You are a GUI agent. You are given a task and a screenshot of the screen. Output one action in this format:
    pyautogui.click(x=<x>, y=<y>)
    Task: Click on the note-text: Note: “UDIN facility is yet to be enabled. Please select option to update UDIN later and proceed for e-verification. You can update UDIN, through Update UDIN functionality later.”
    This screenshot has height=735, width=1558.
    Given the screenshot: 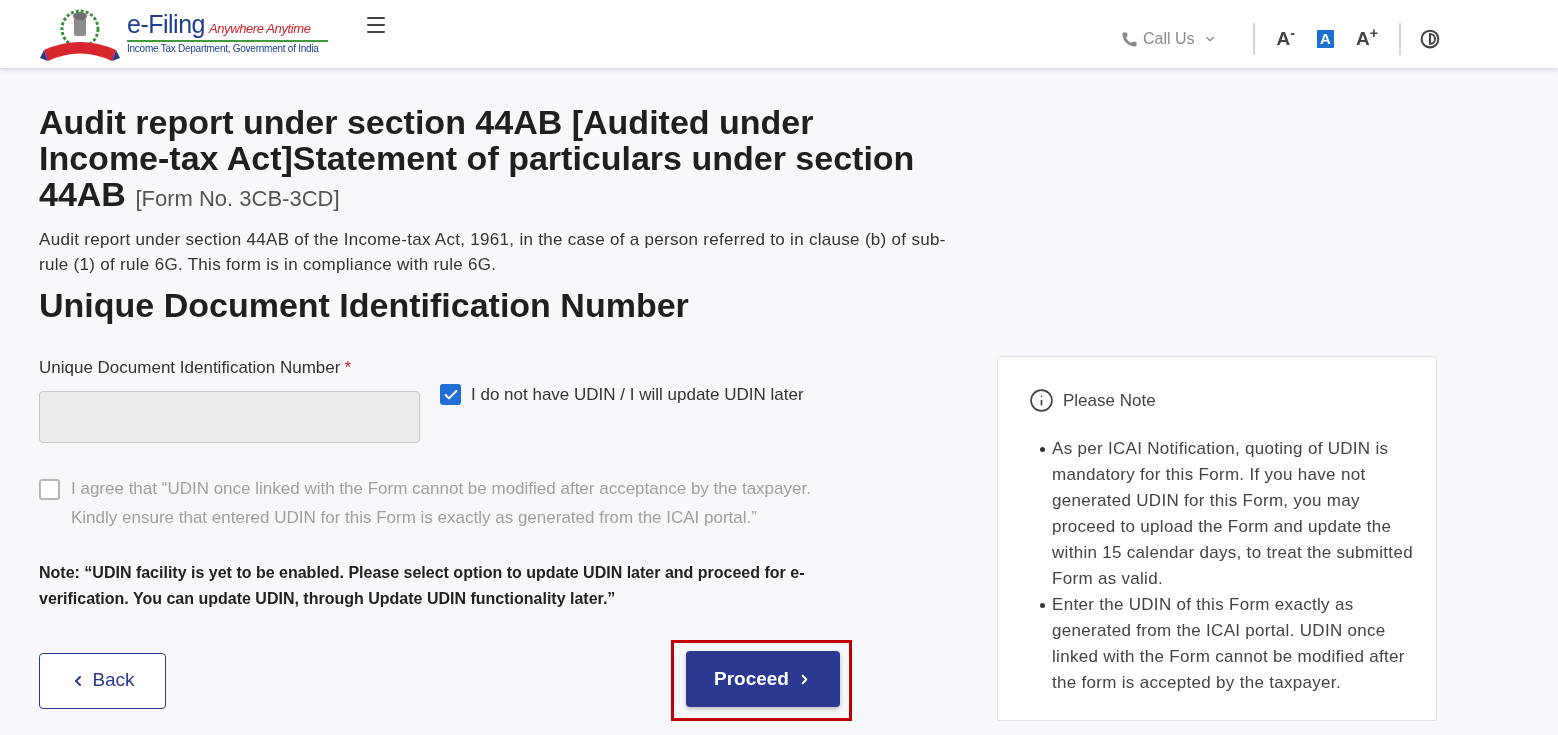 What is the action you would take?
    pyautogui.click(x=422, y=586)
    